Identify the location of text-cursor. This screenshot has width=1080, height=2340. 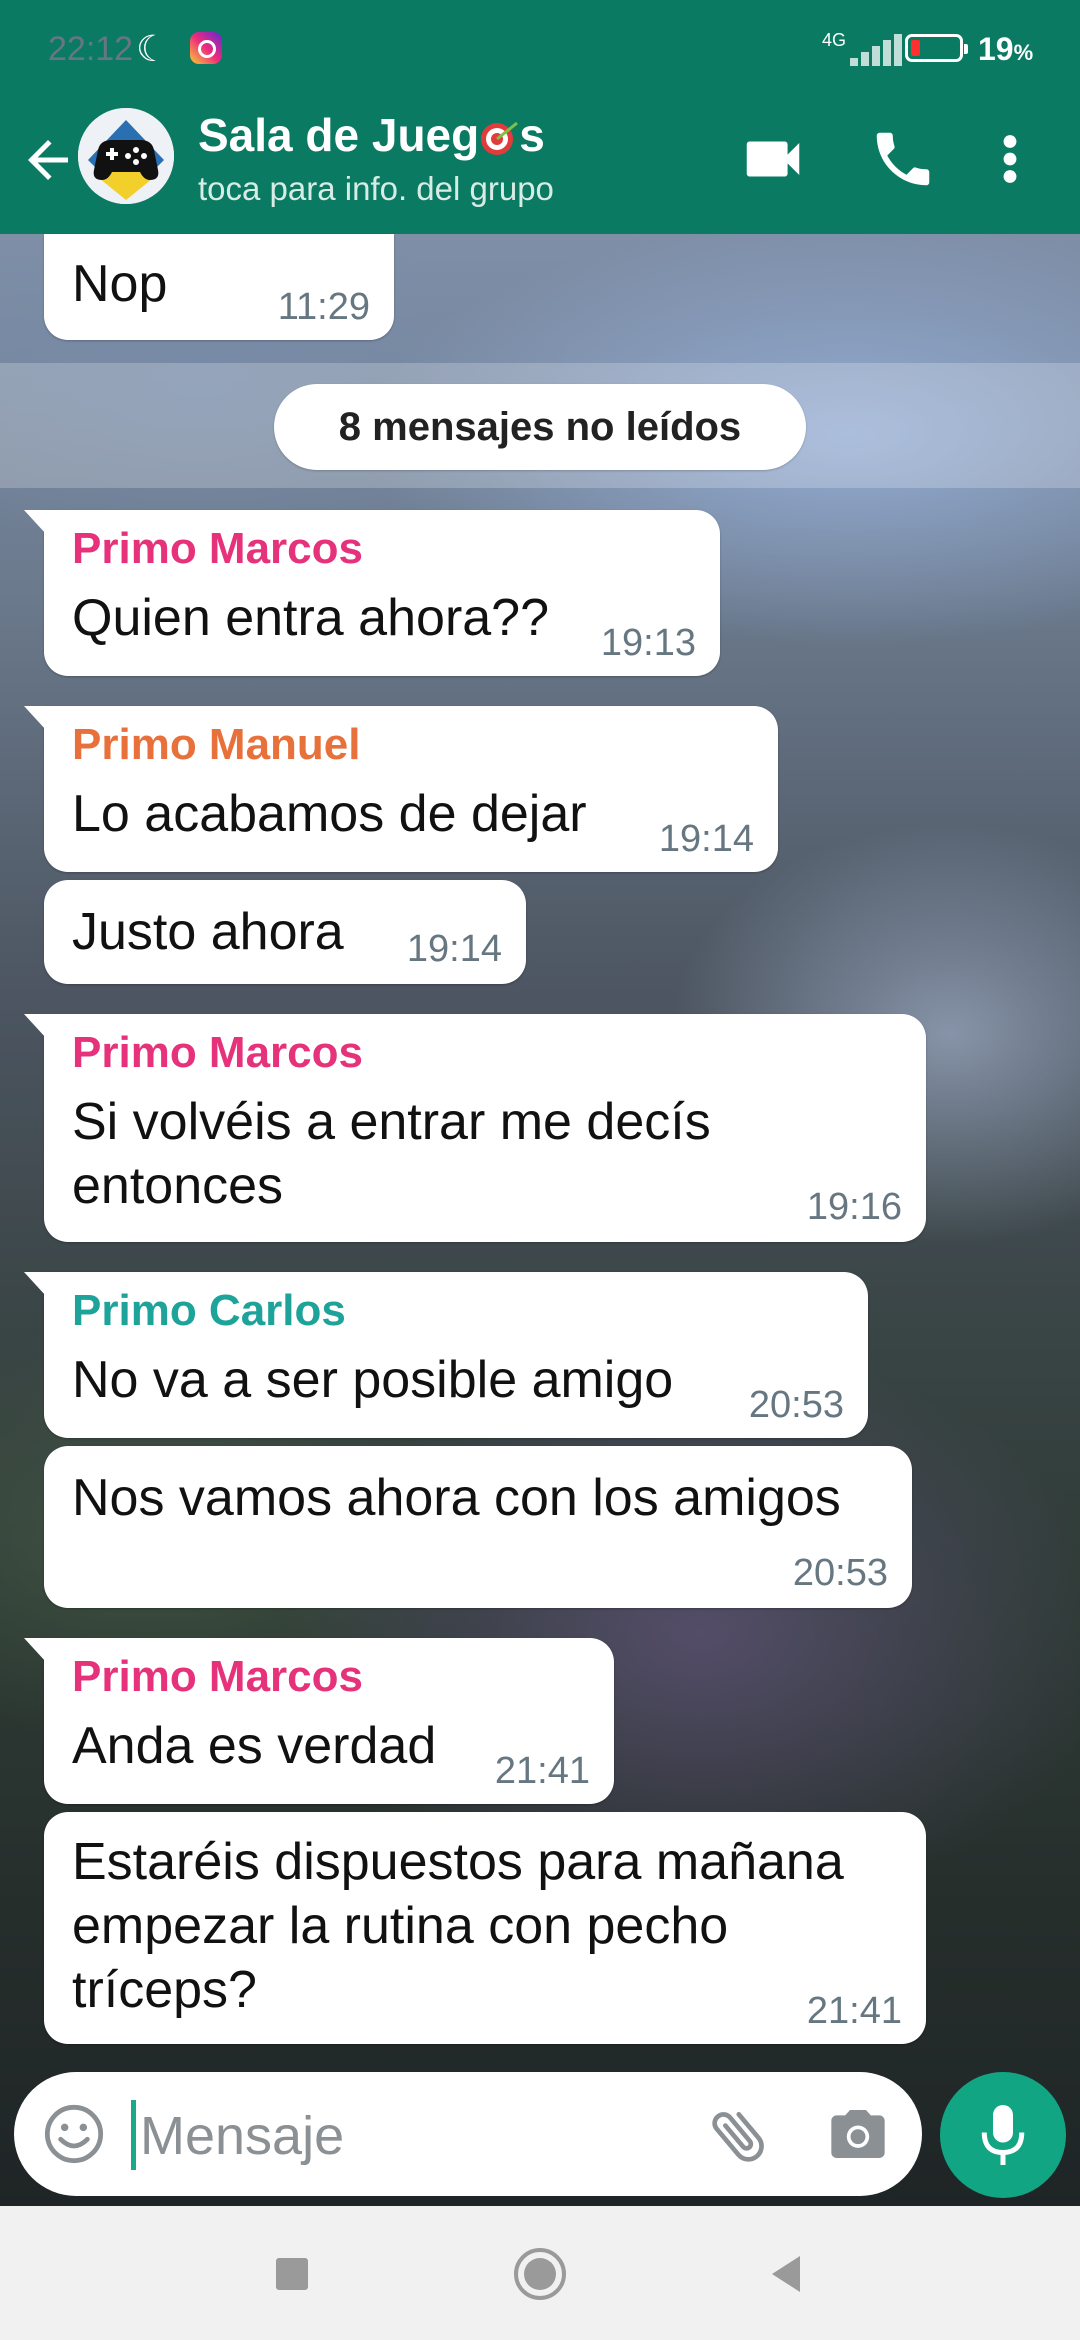
(133, 2135).